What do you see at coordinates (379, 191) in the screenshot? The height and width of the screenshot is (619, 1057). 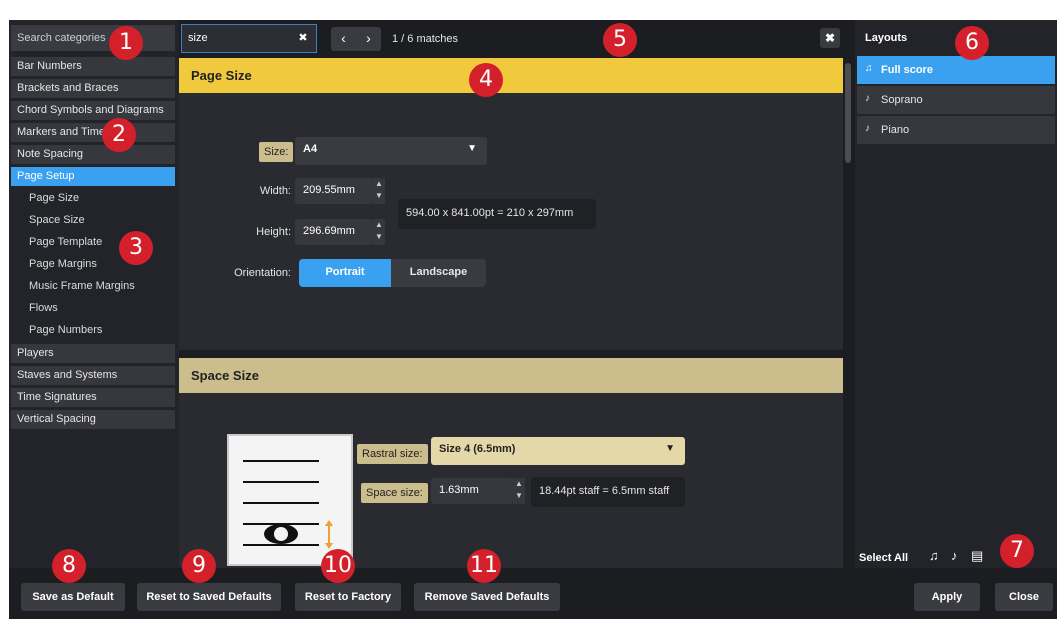 I see `width-stepper: ▲ ▼` at bounding box center [379, 191].